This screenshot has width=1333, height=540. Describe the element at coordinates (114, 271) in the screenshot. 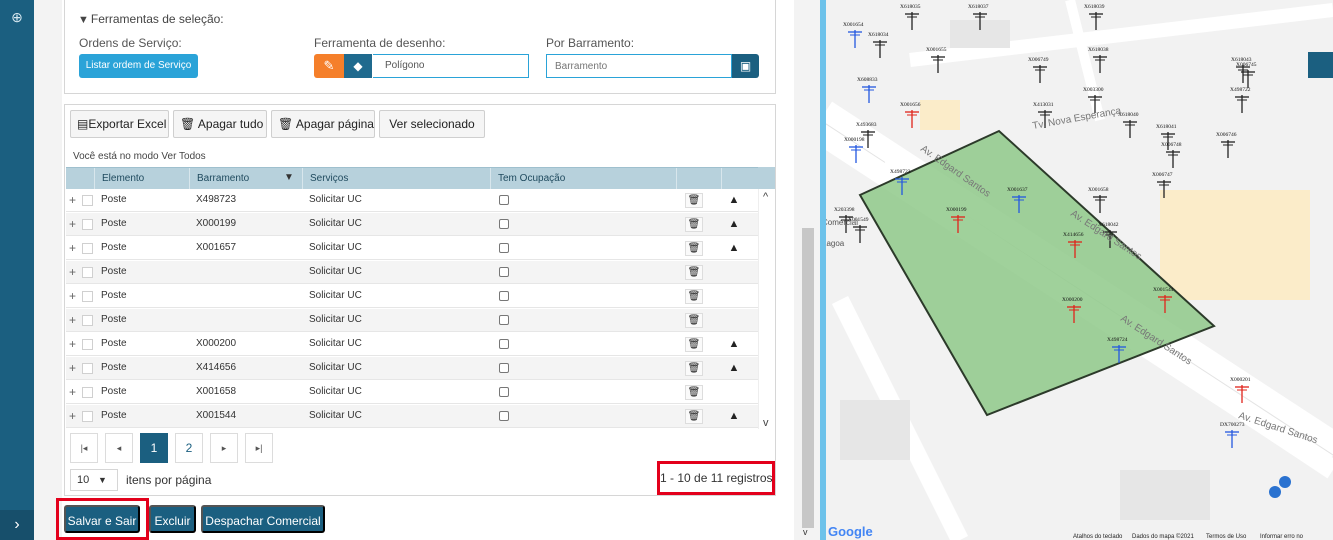

I see `cell-elemento: Poste` at that location.